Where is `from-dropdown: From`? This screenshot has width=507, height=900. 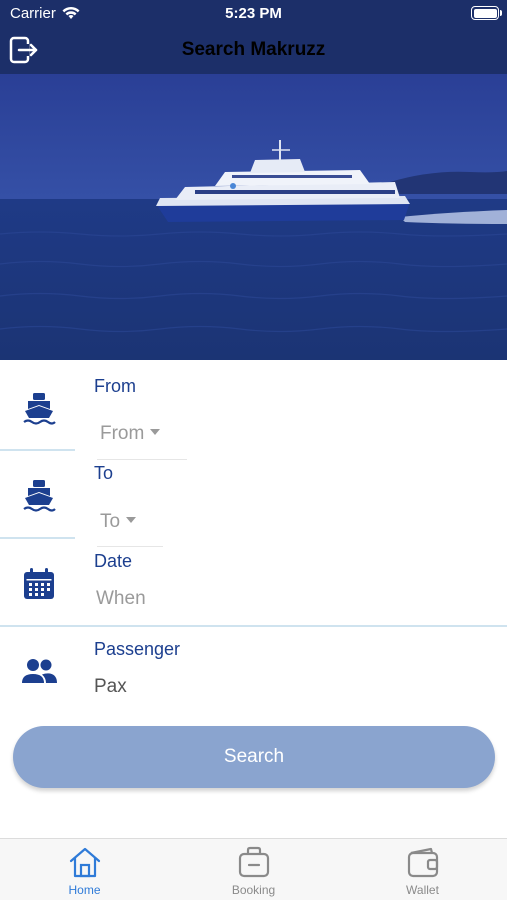
from-dropdown: From is located at coordinates (130, 434).